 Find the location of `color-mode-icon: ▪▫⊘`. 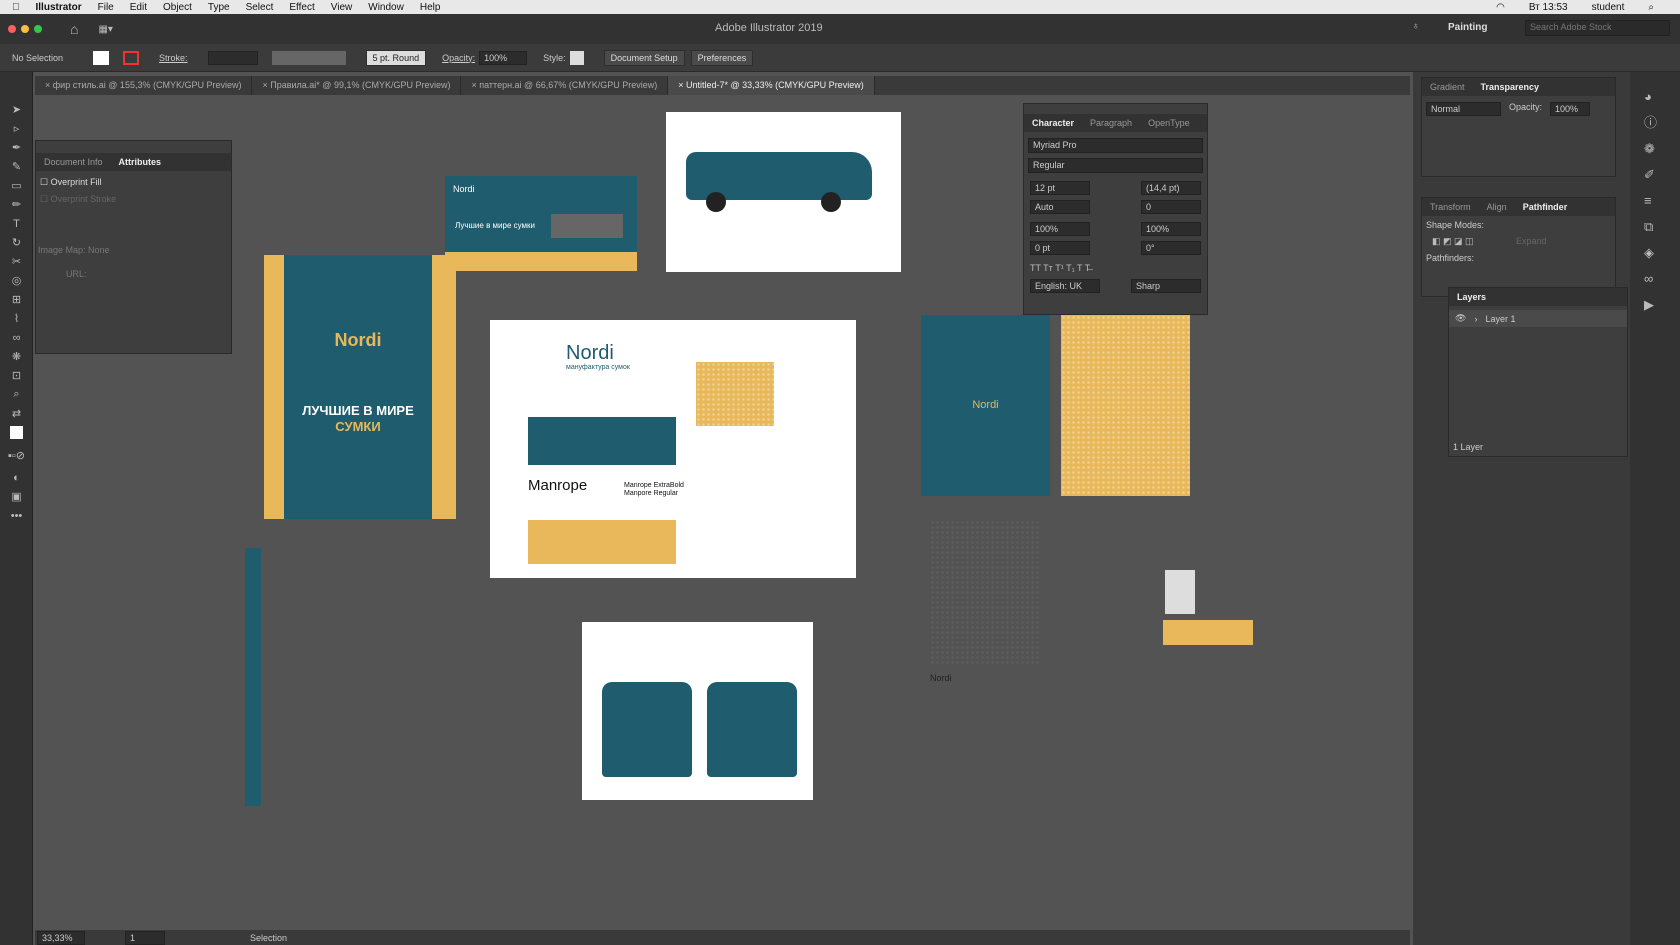

color-mode-icon: ▪▫⊘ is located at coordinates (16, 455).